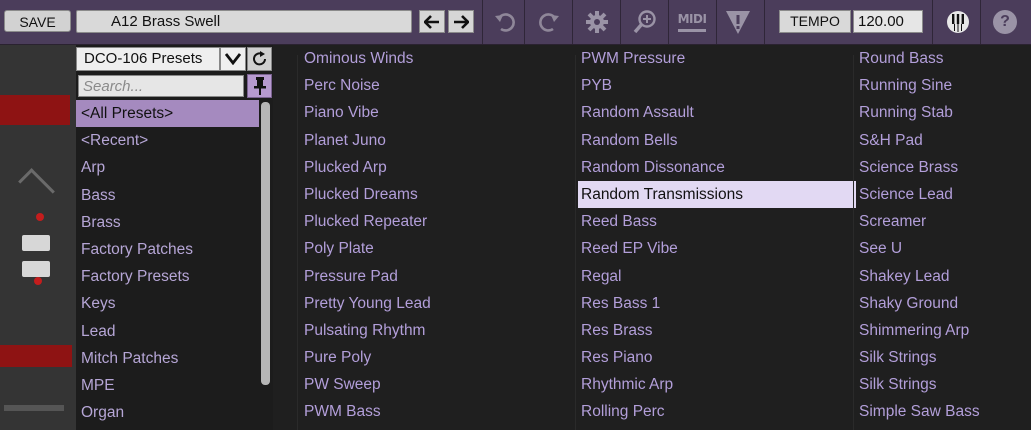 This screenshot has width=1031, height=430. What do you see at coordinates (440, 248) in the screenshot?
I see `preset-item: Poly Plate` at bounding box center [440, 248].